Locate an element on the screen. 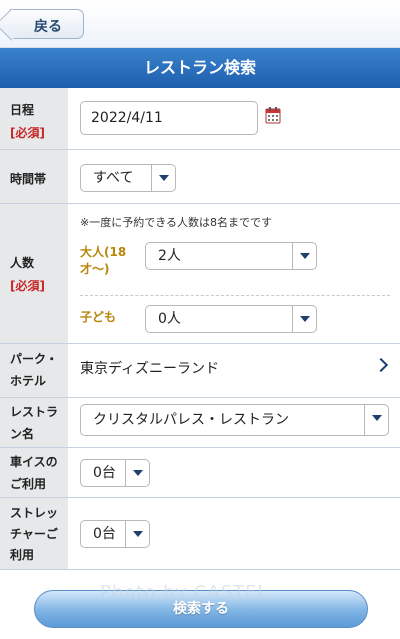 Image resolution: width=400 pixels, height=639 pixels. stretcher-select: 0台 is located at coordinates (115, 534).